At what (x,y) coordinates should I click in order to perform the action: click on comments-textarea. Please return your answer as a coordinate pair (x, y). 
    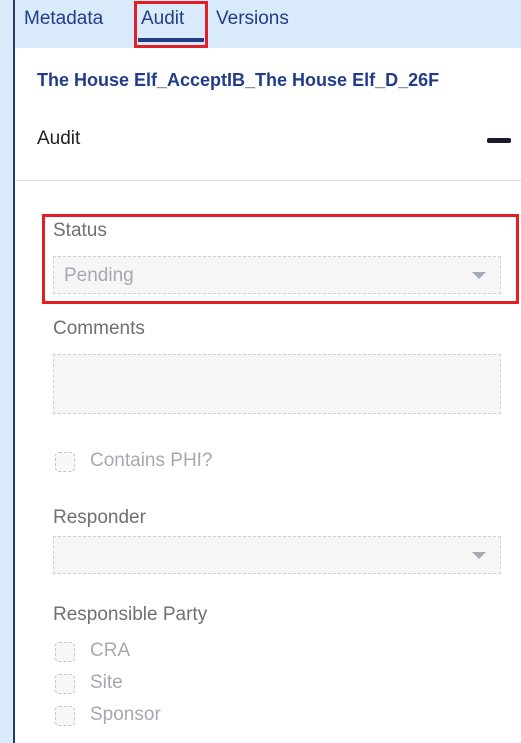
    Looking at the image, I should click on (277, 384).